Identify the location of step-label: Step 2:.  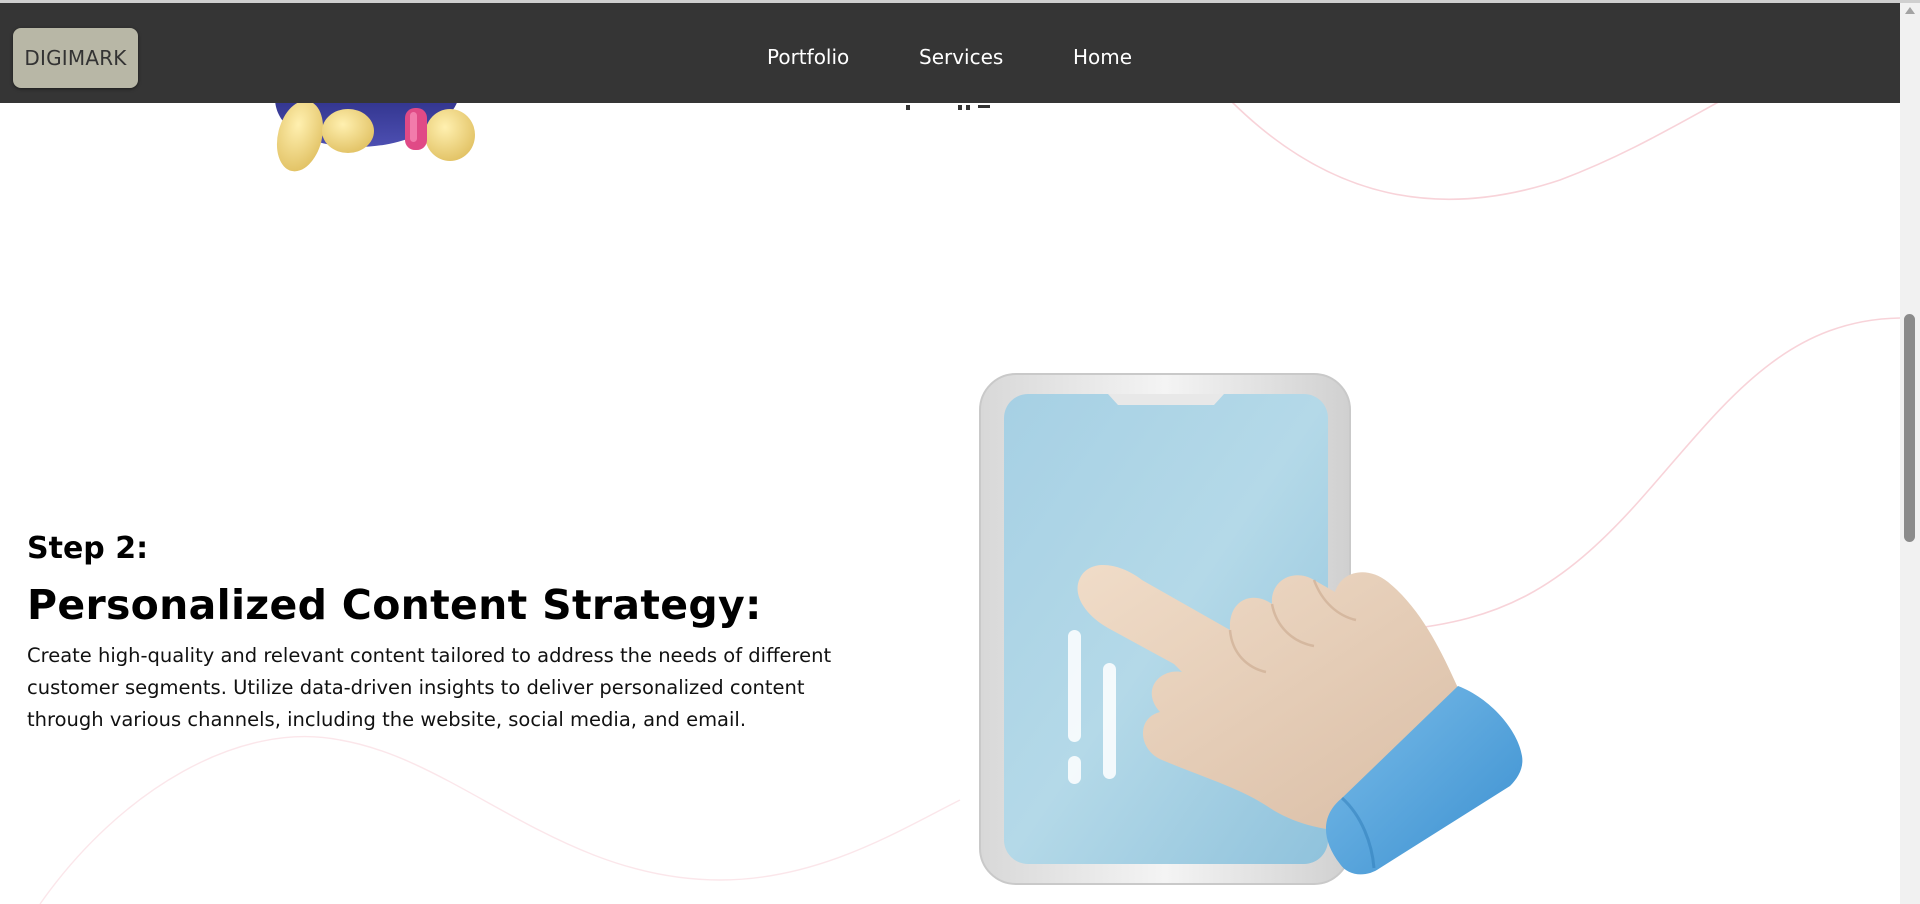
(88, 548).